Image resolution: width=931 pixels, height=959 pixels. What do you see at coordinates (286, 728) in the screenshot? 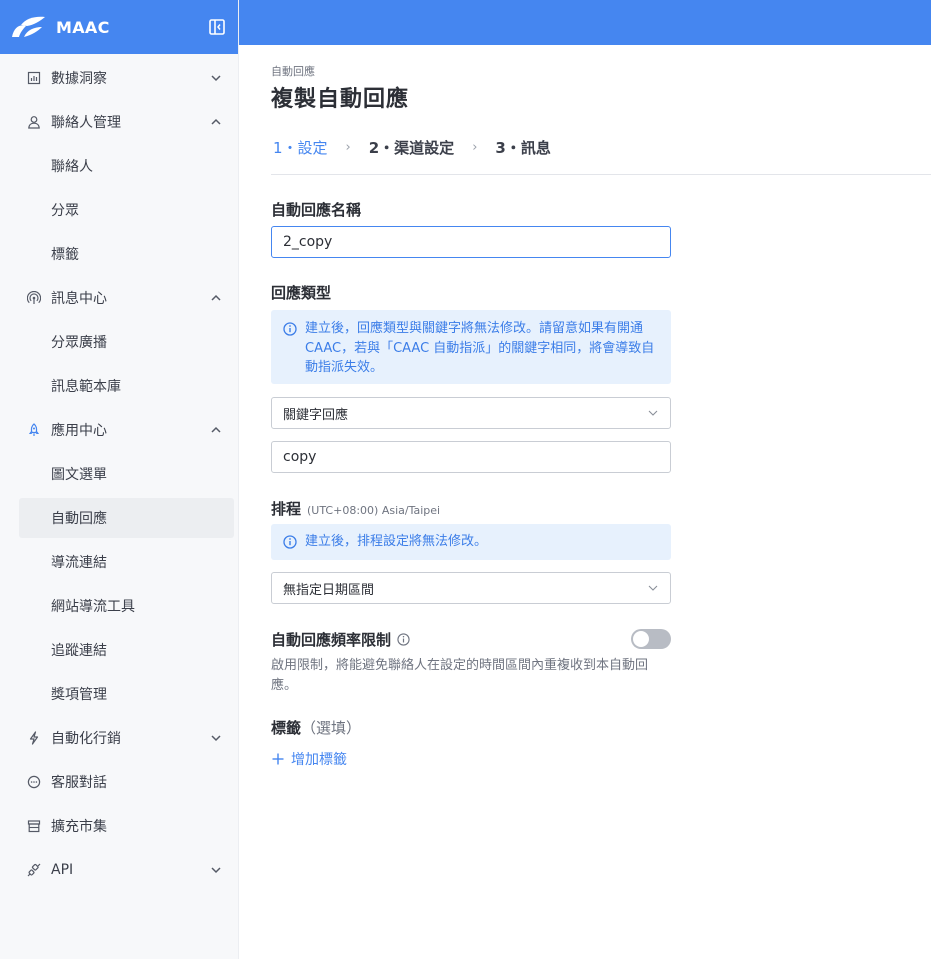
I see `tag-label-text: 標籤` at bounding box center [286, 728].